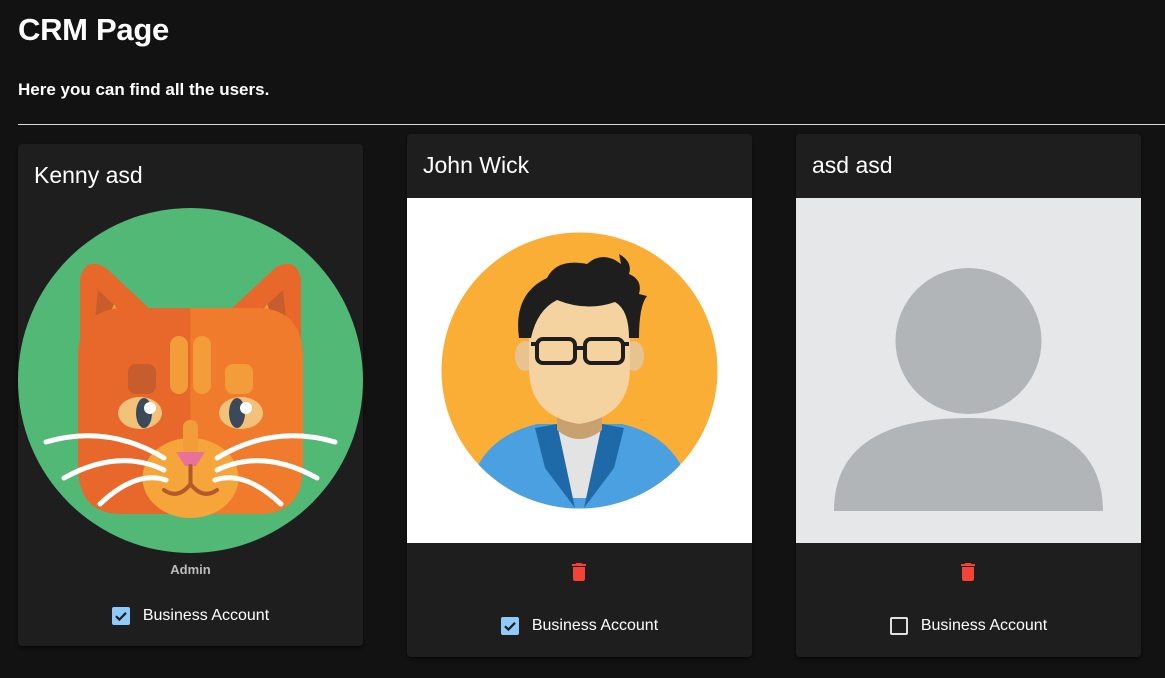 This screenshot has width=1165, height=678. What do you see at coordinates (190, 569) in the screenshot?
I see `user-role-label: Admin` at bounding box center [190, 569].